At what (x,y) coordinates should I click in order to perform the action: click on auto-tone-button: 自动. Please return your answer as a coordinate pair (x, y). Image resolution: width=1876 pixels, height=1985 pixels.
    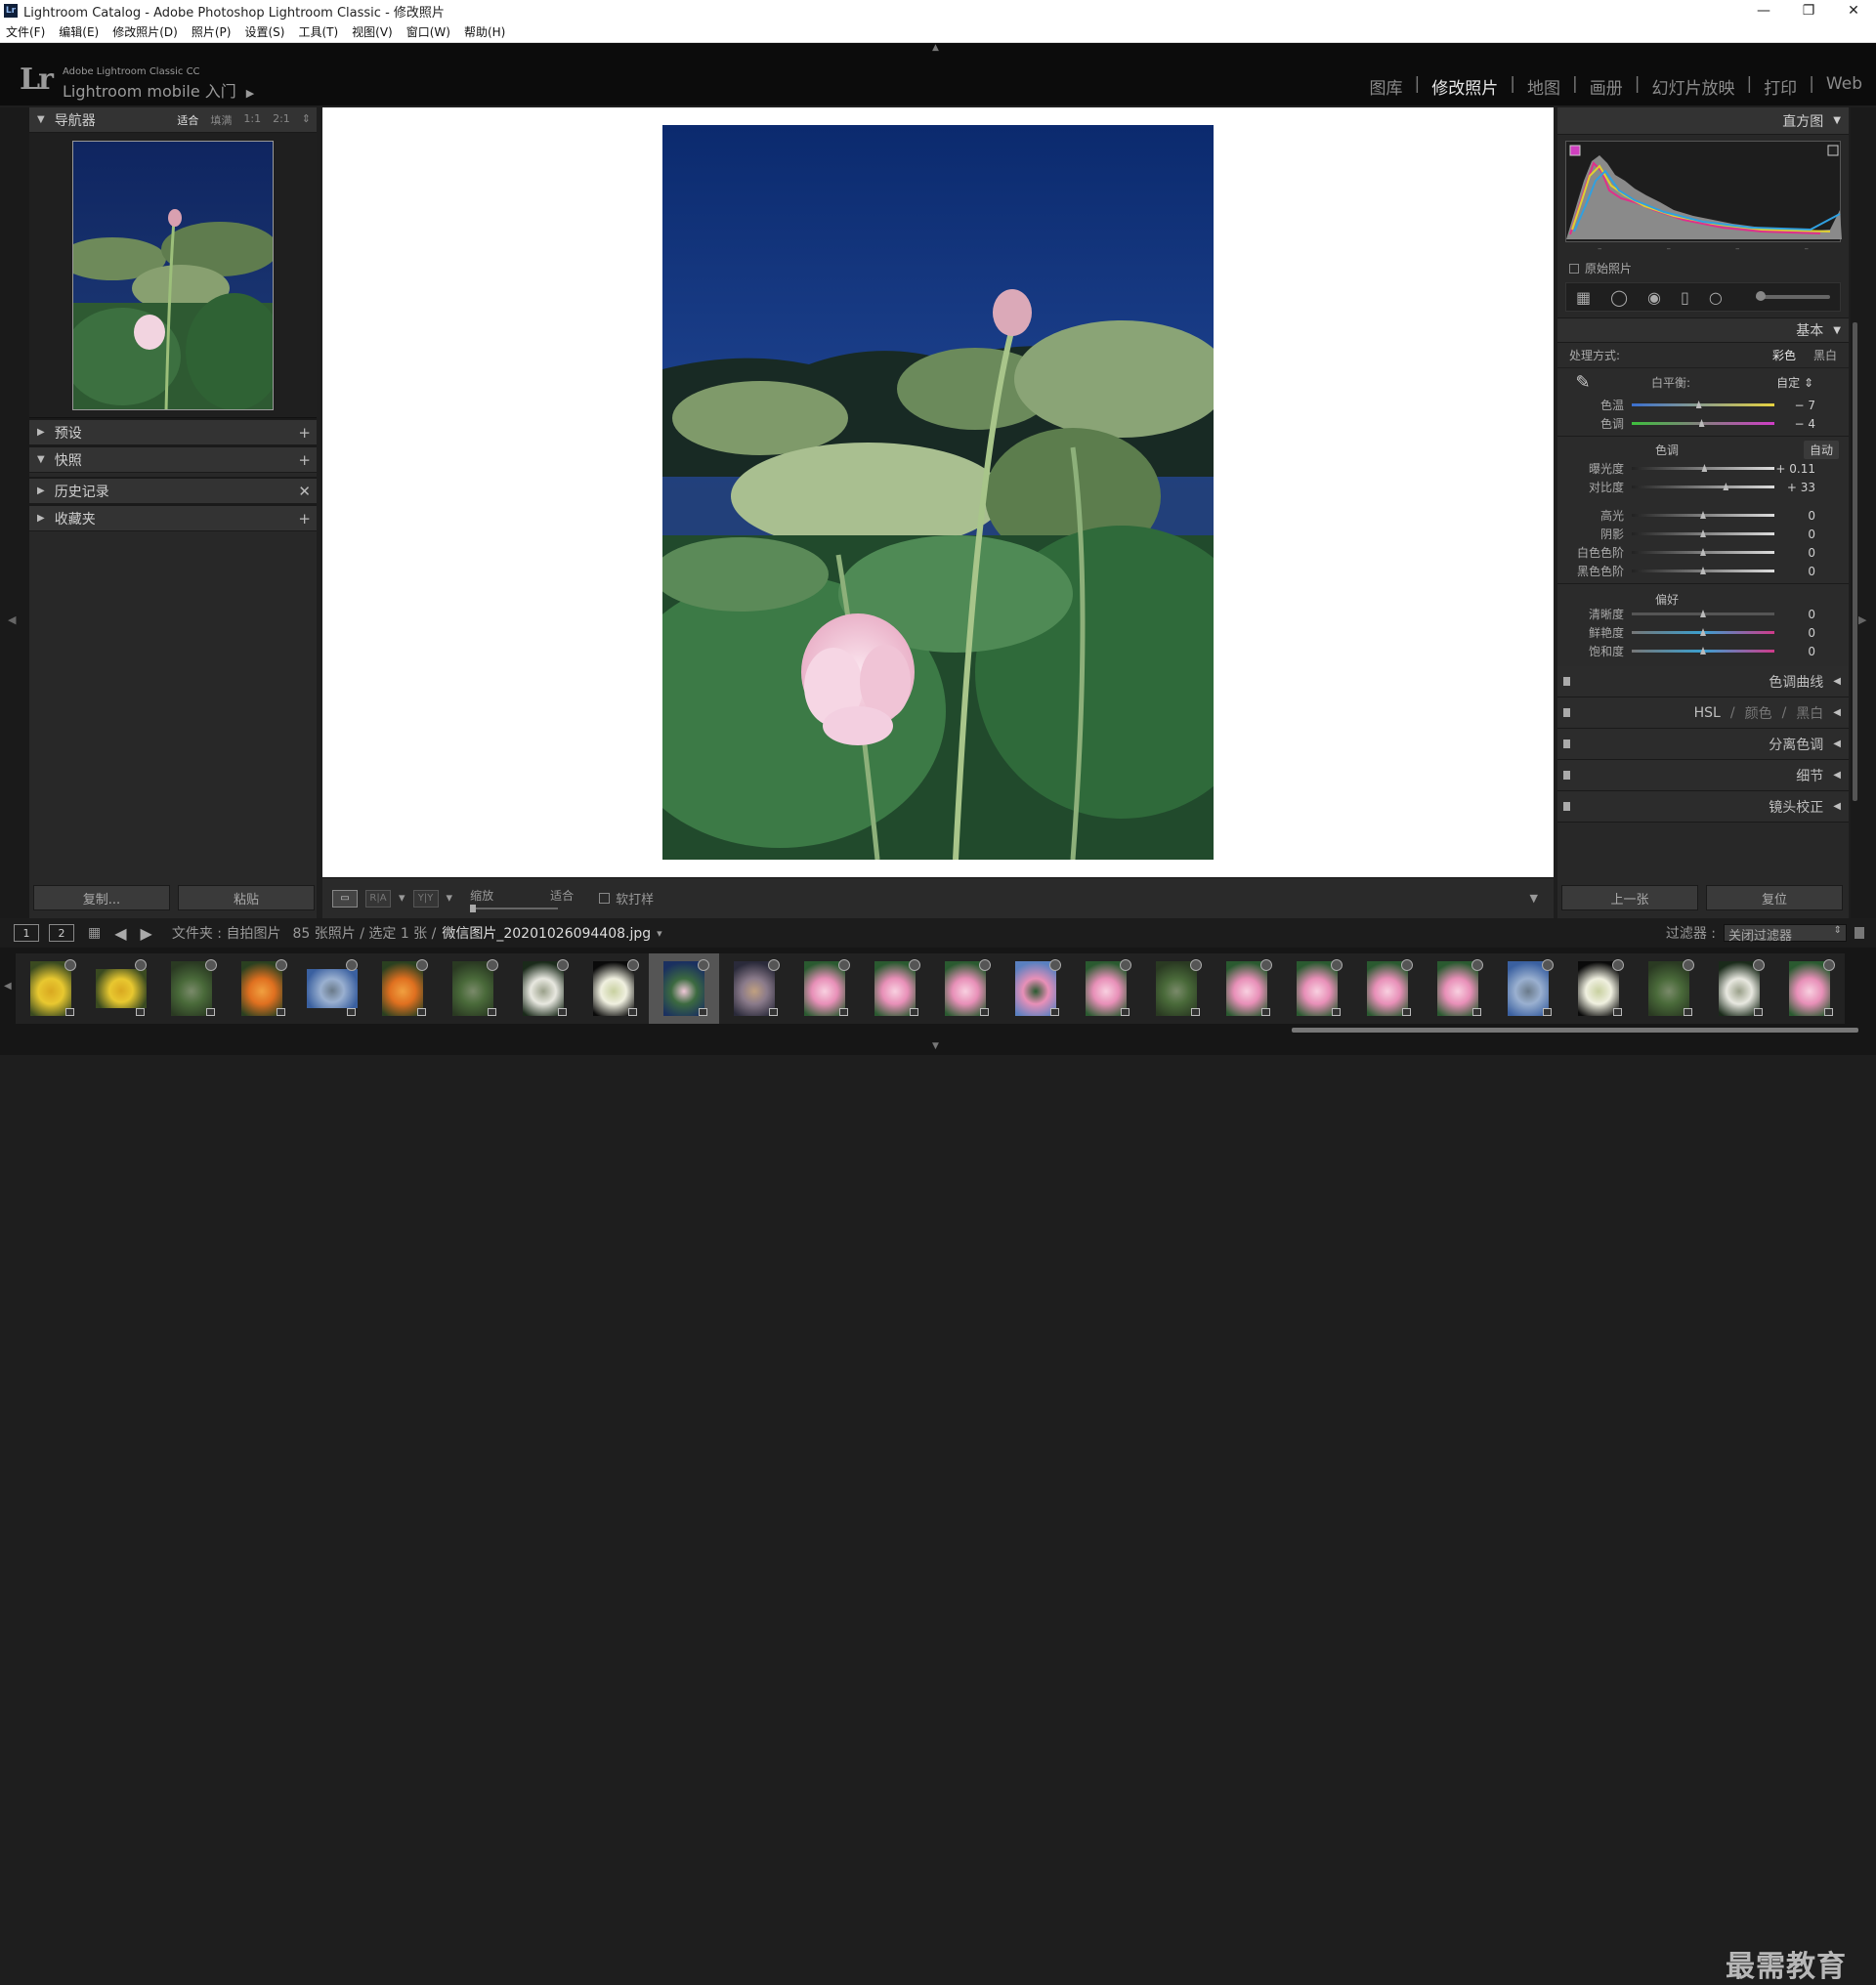
    Looking at the image, I should click on (1821, 449).